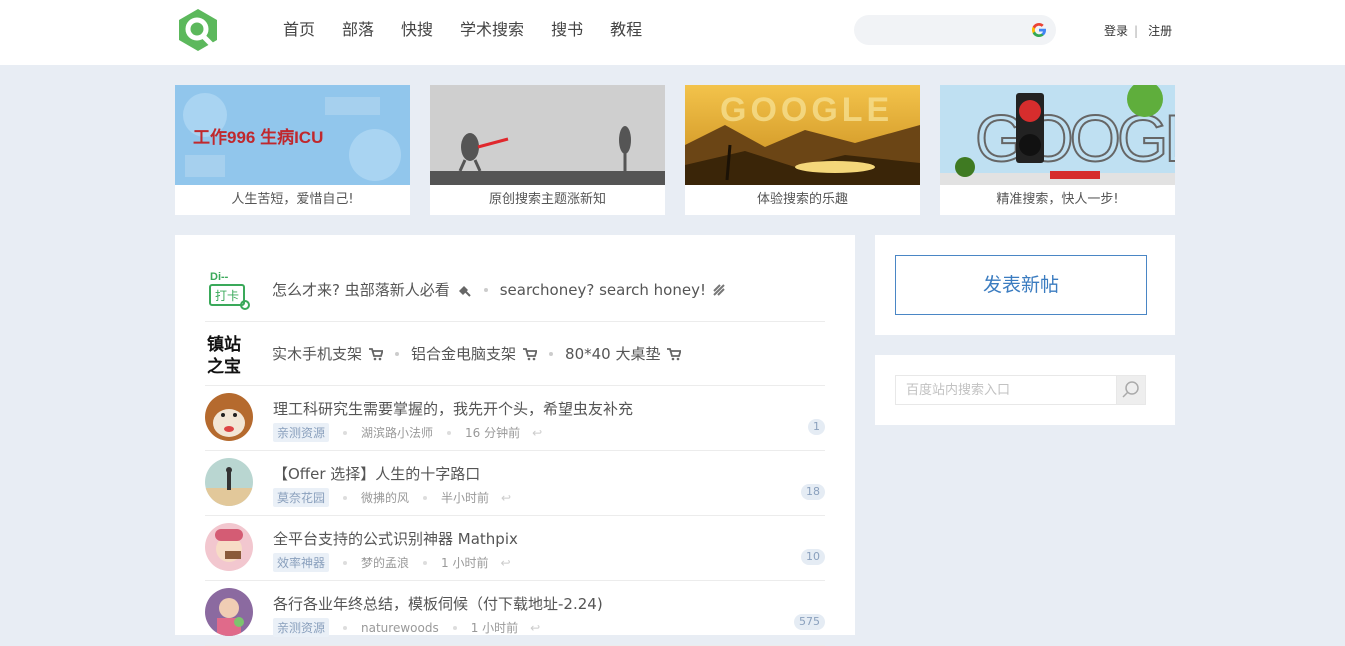  I want to click on post-meta: 效率神器 梦的孟浪 1 小时前 ↩, so click(392, 562).